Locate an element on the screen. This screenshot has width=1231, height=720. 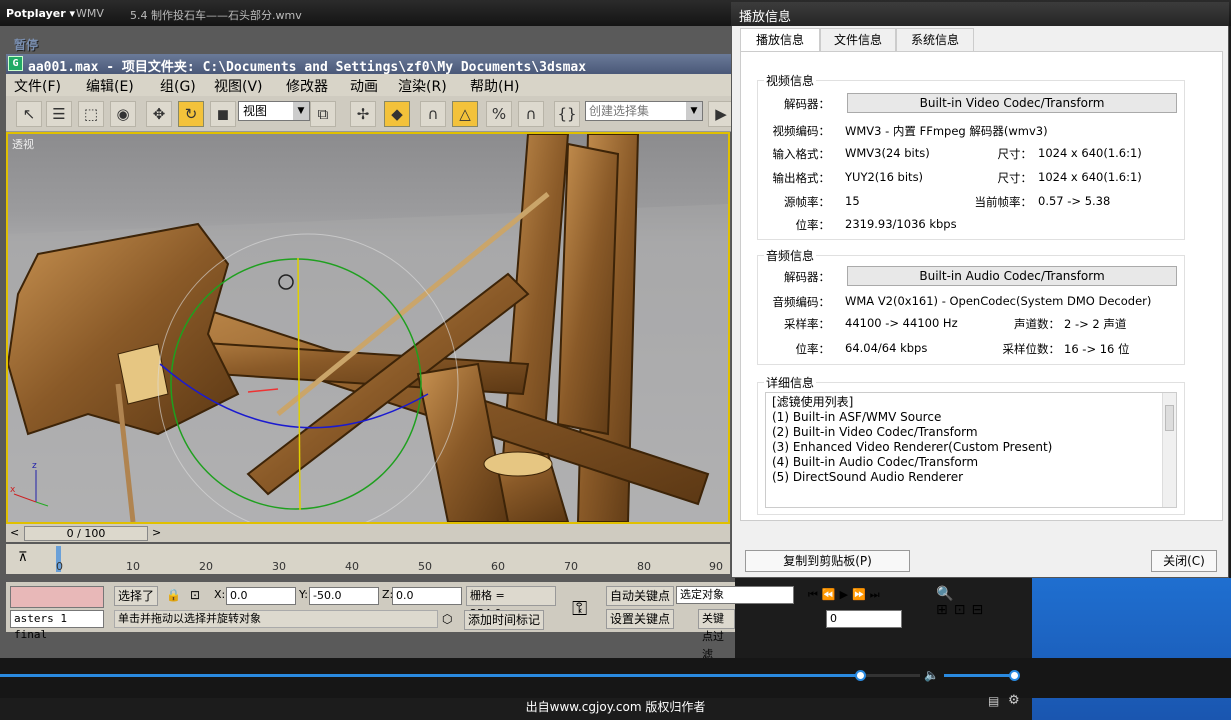
list-item: (2) Built-in Video Codec/Transform is located at coordinates (875, 432).